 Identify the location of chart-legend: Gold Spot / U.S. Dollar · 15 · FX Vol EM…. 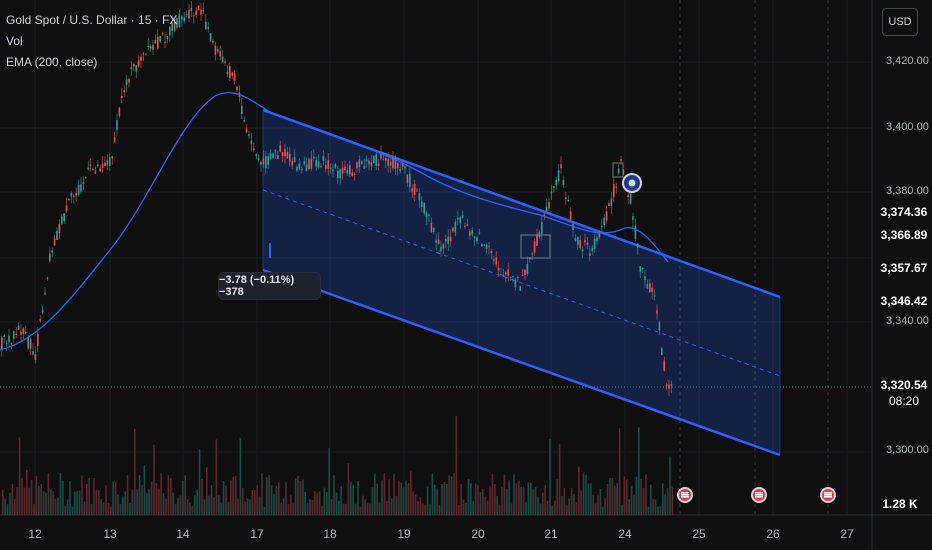
(91, 41).